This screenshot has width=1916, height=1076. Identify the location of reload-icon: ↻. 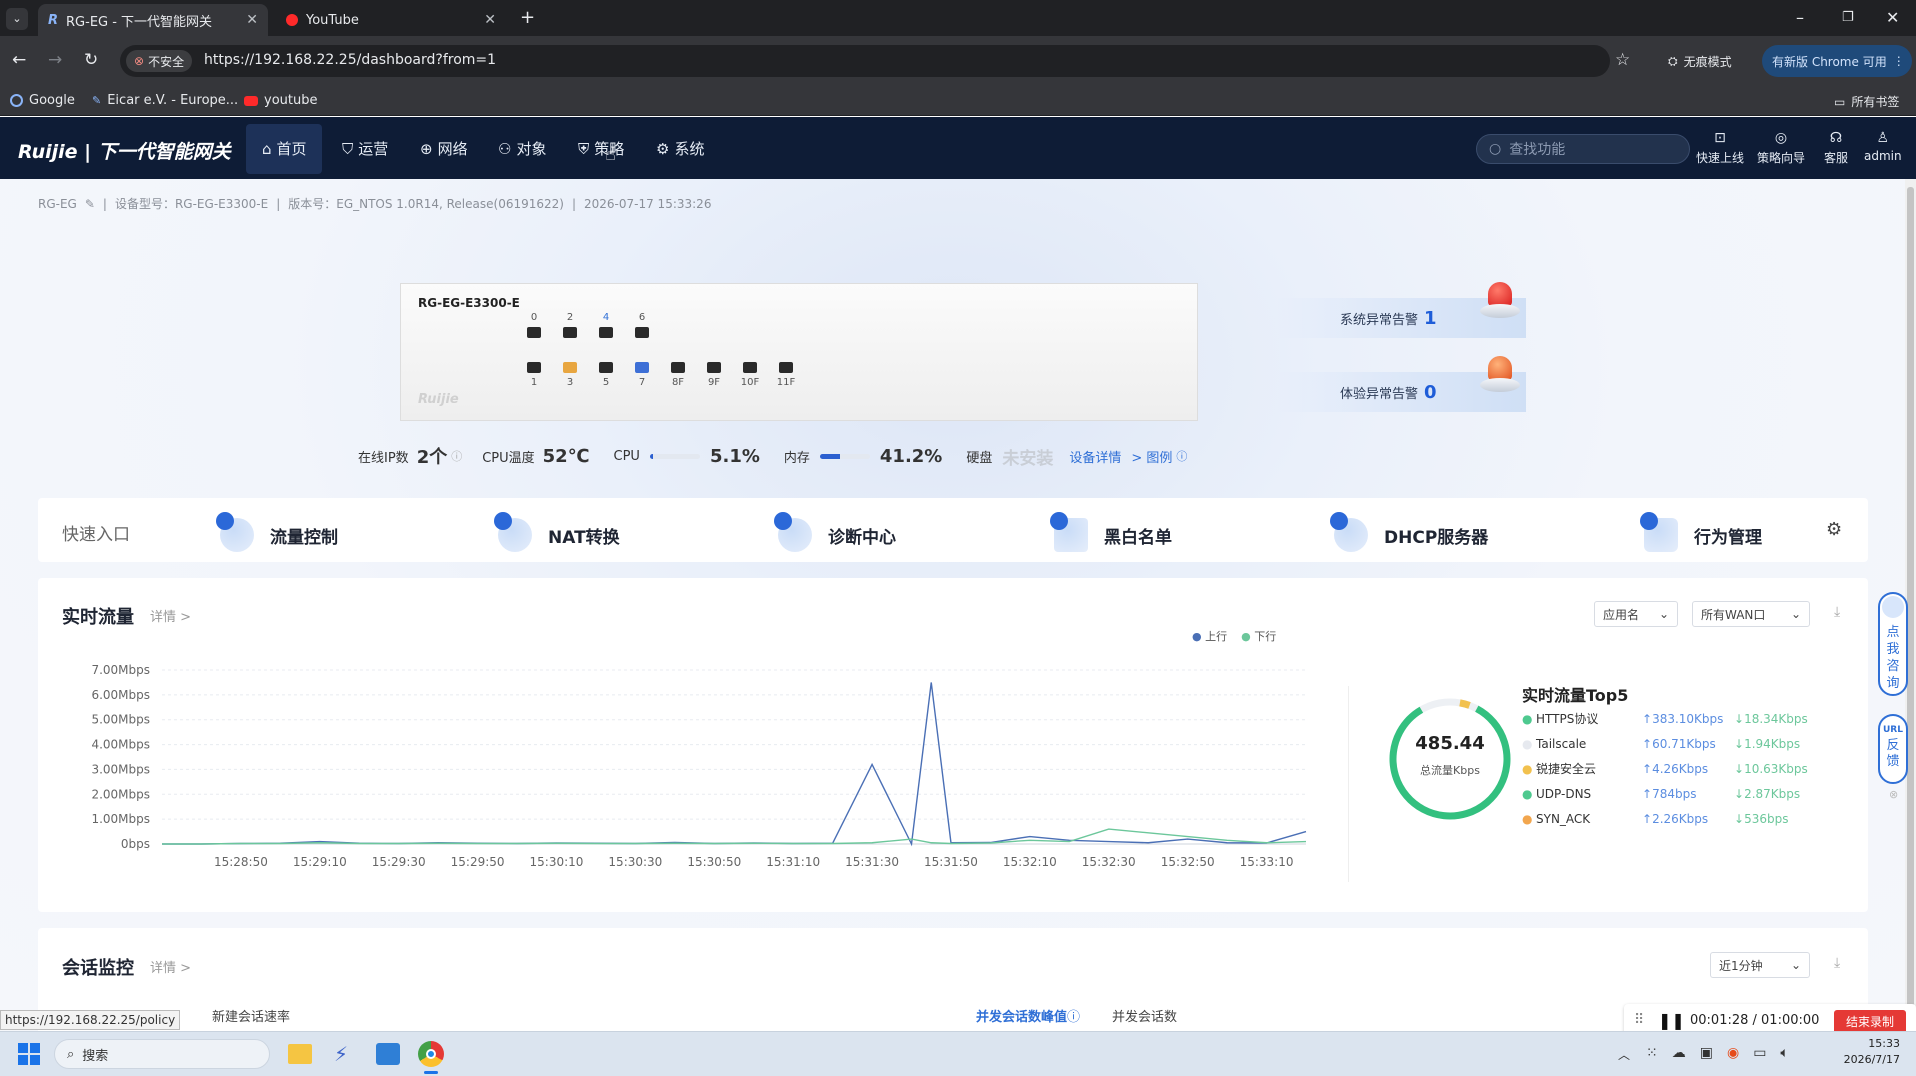
(91, 60).